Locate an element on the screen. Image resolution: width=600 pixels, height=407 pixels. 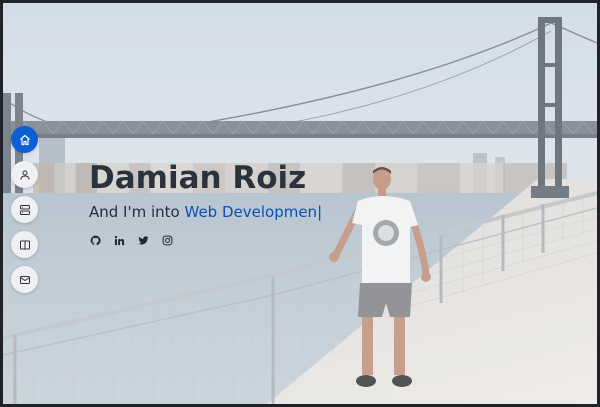
nav-contact-button is located at coordinates (24, 279).